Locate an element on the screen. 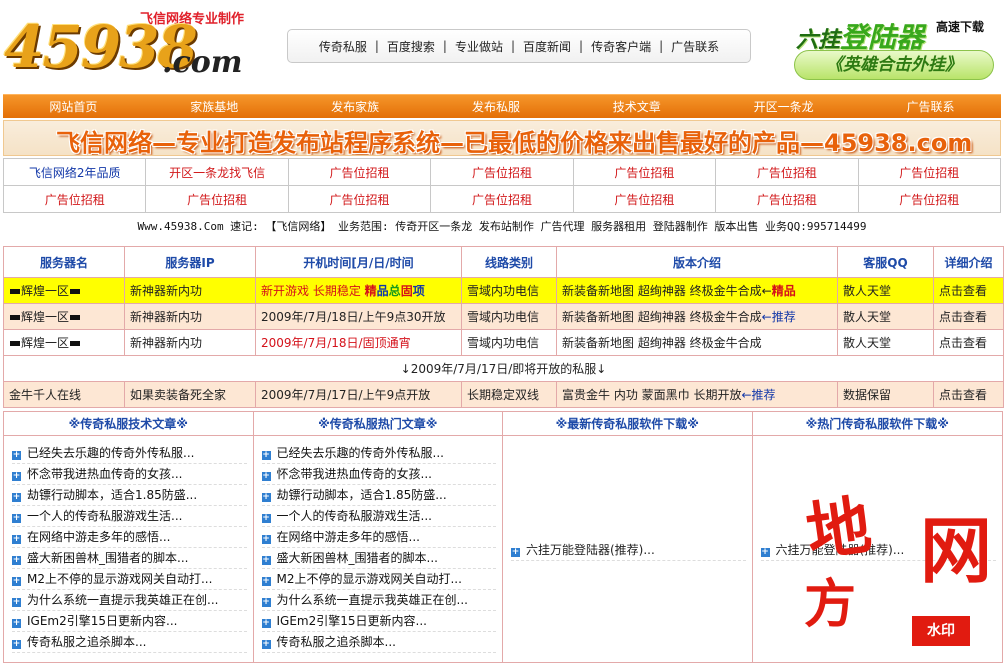  top-nav-link: 传奇私服 is located at coordinates (343, 46).